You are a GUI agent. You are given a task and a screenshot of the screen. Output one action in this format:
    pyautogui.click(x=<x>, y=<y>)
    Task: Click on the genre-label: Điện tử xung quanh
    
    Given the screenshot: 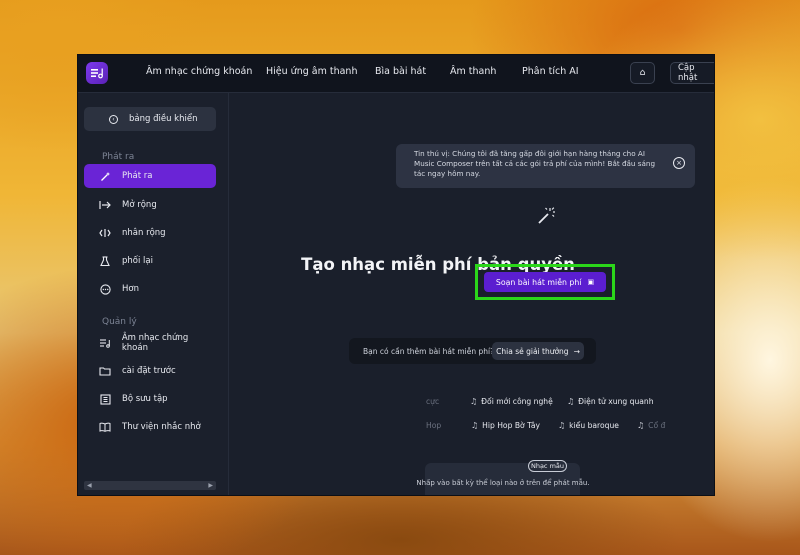 What is the action you would take?
    pyautogui.click(x=616, y=401)
    